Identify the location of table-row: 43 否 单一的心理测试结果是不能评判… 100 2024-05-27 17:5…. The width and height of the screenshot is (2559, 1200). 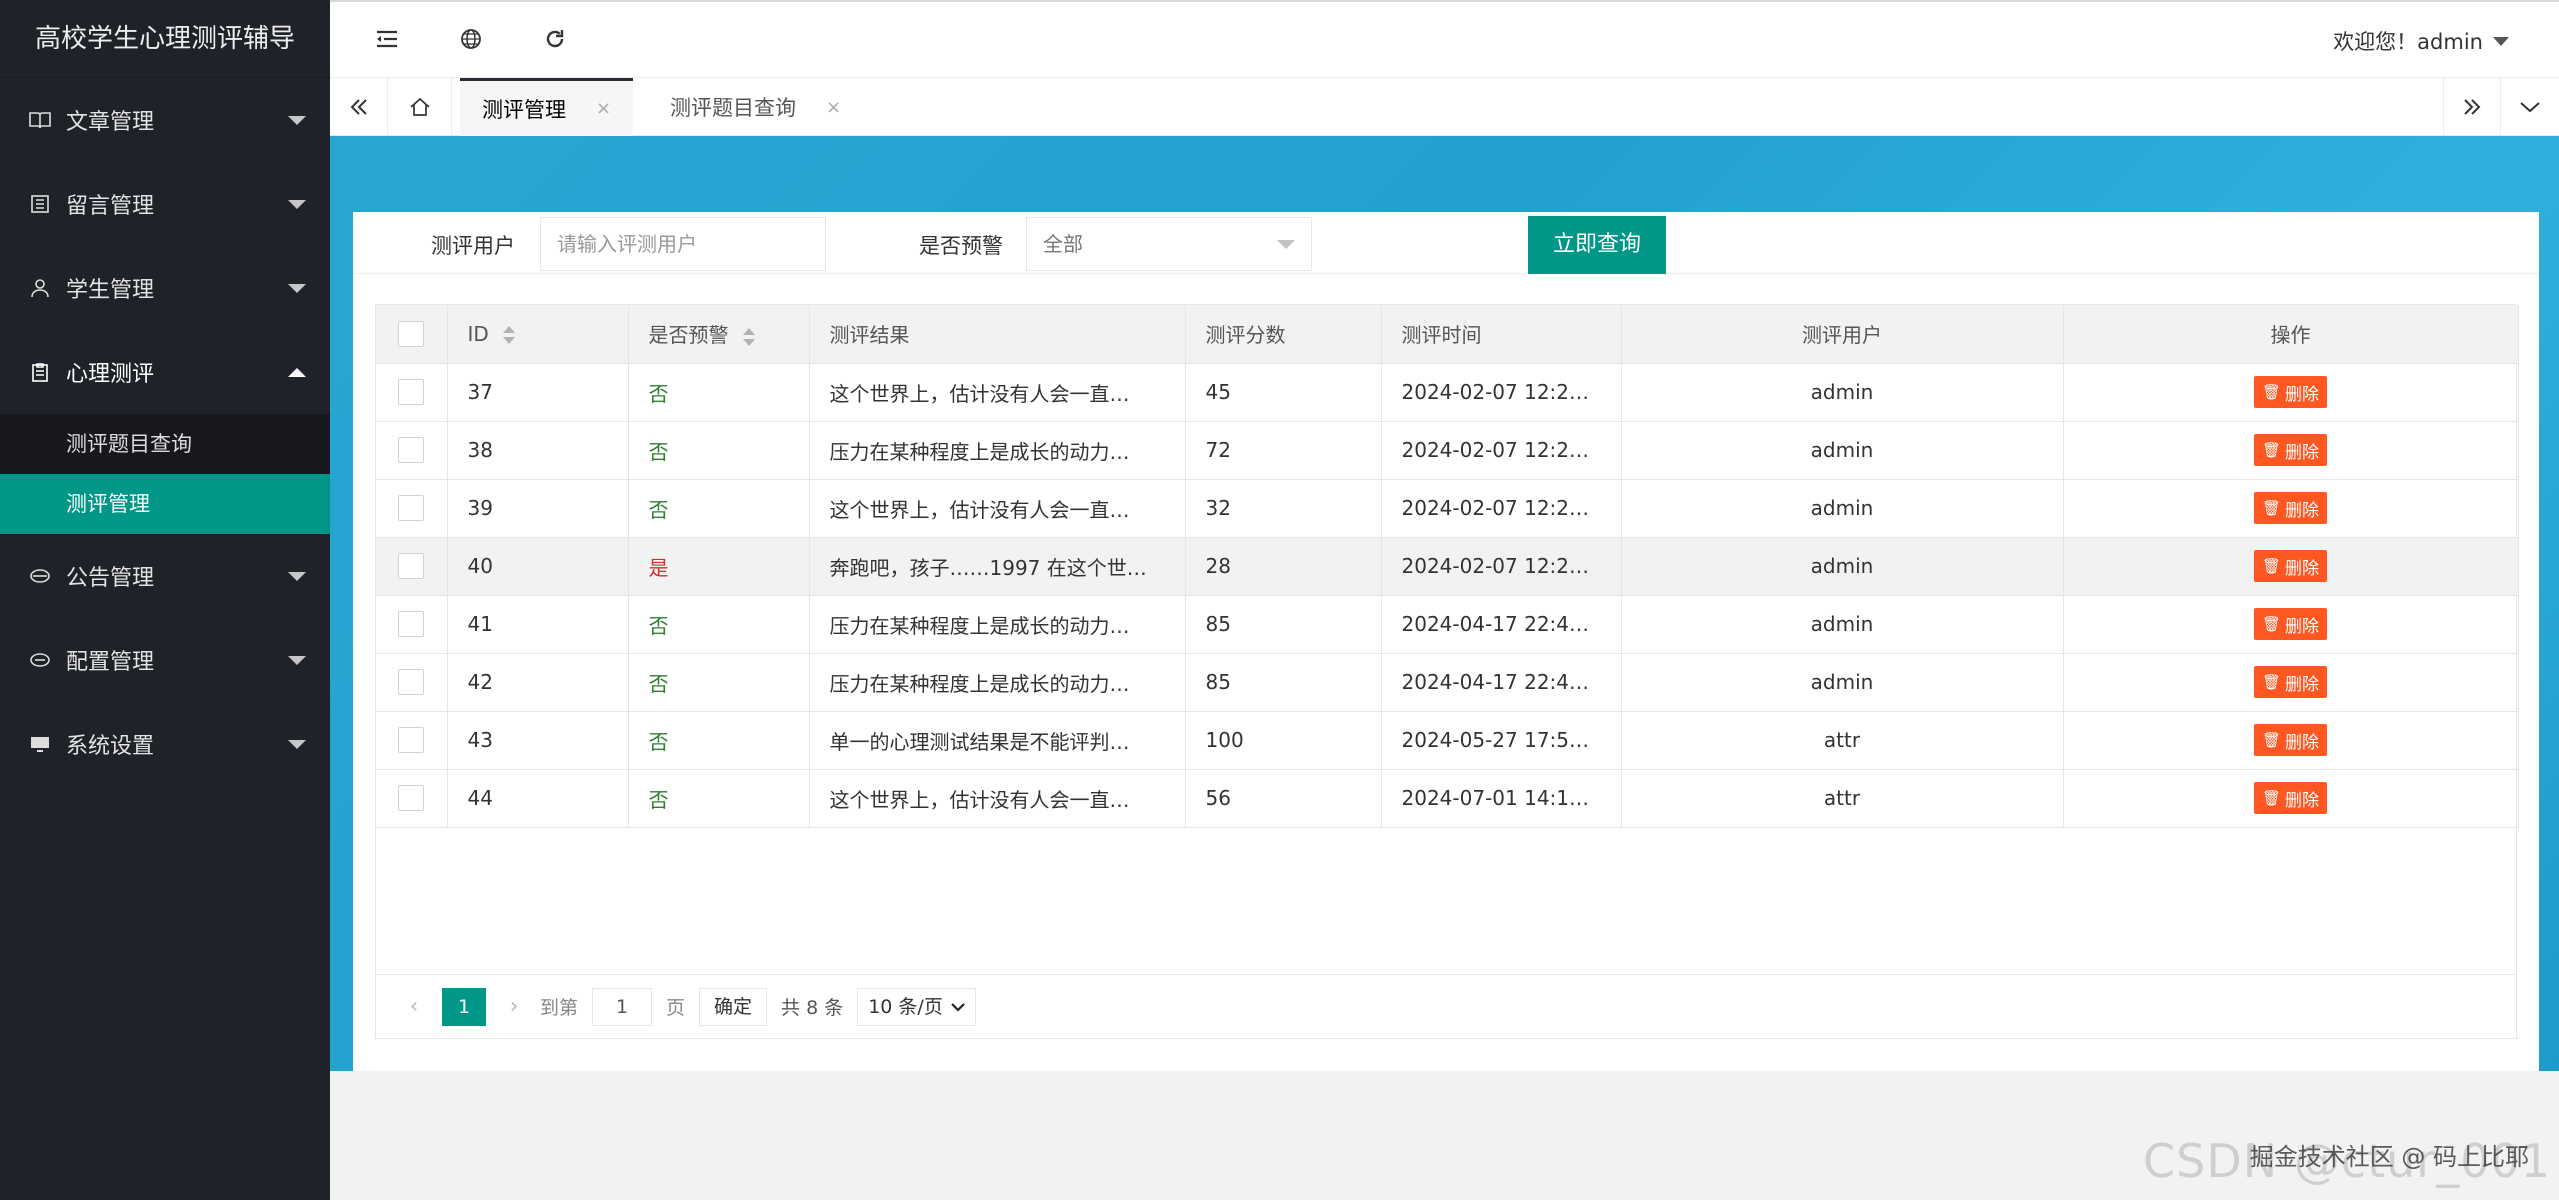
(1447, 740).